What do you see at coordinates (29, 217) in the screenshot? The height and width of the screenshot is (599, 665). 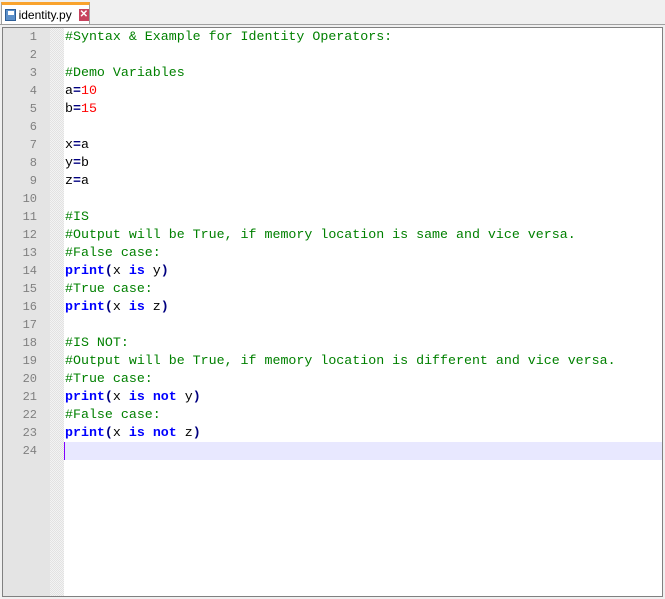 I see `line-number: 11` at bounding box center [29, 217].